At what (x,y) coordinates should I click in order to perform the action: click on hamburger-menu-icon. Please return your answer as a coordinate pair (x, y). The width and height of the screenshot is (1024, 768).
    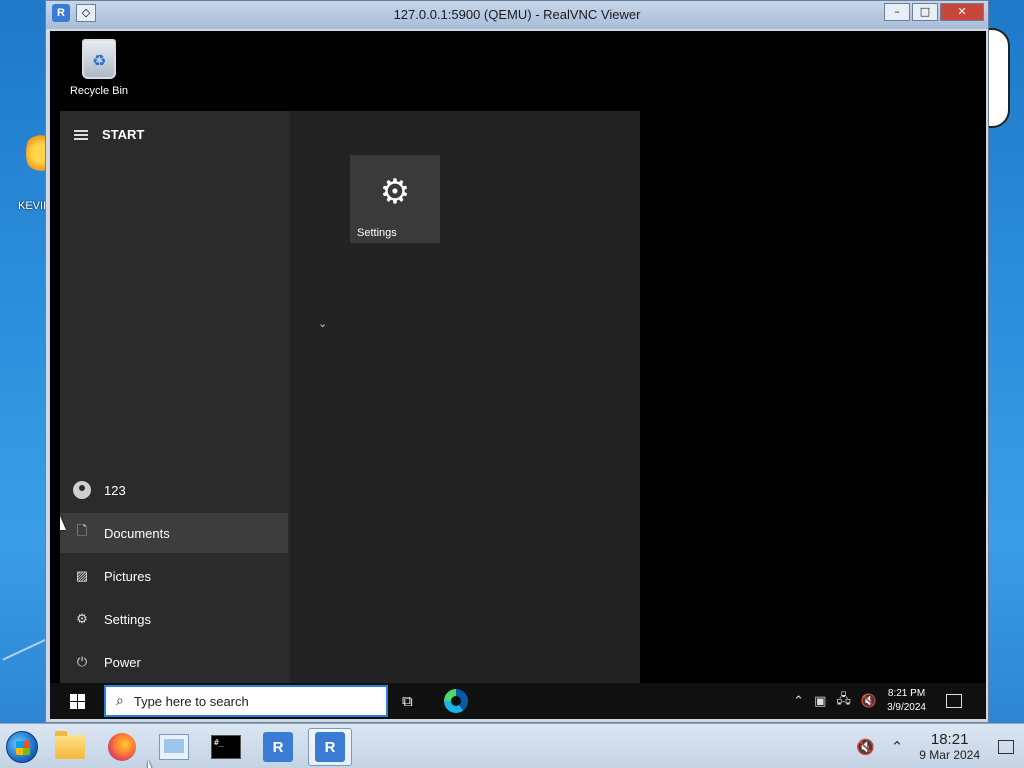
    Looking at the image, I should click on (81, 134).